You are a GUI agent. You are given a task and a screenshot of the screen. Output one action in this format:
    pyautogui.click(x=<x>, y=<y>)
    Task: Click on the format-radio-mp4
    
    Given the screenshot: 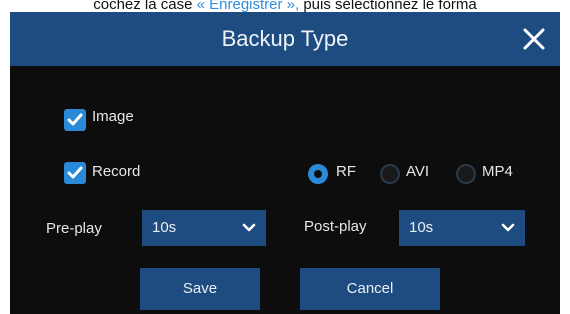 What is the action you would take?
    pyautogui.click(x=466, y=174)
    